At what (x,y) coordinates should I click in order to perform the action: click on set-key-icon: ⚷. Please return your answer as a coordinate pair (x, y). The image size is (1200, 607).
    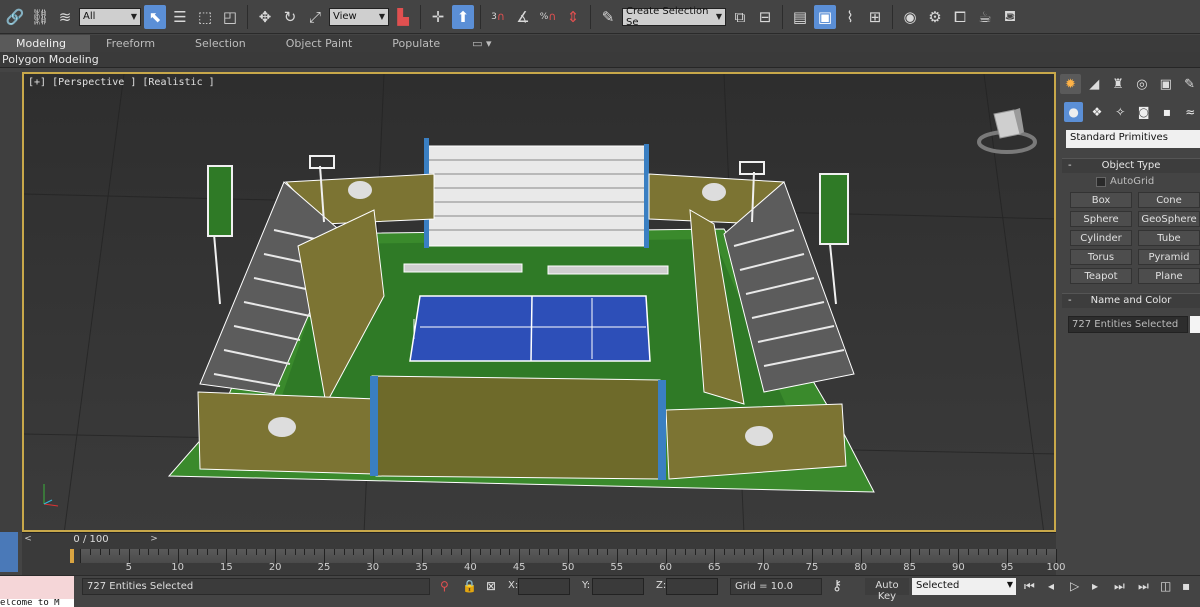
    Looking at the image, I should click on (837, 586).